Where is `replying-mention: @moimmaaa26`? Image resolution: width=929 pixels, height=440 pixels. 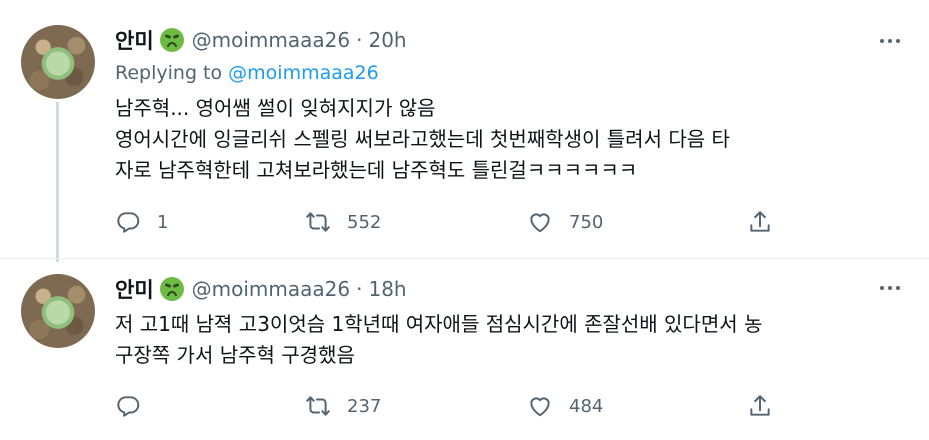 replying-mention: @moimmaaa26 is located at coordinates (303, 73).